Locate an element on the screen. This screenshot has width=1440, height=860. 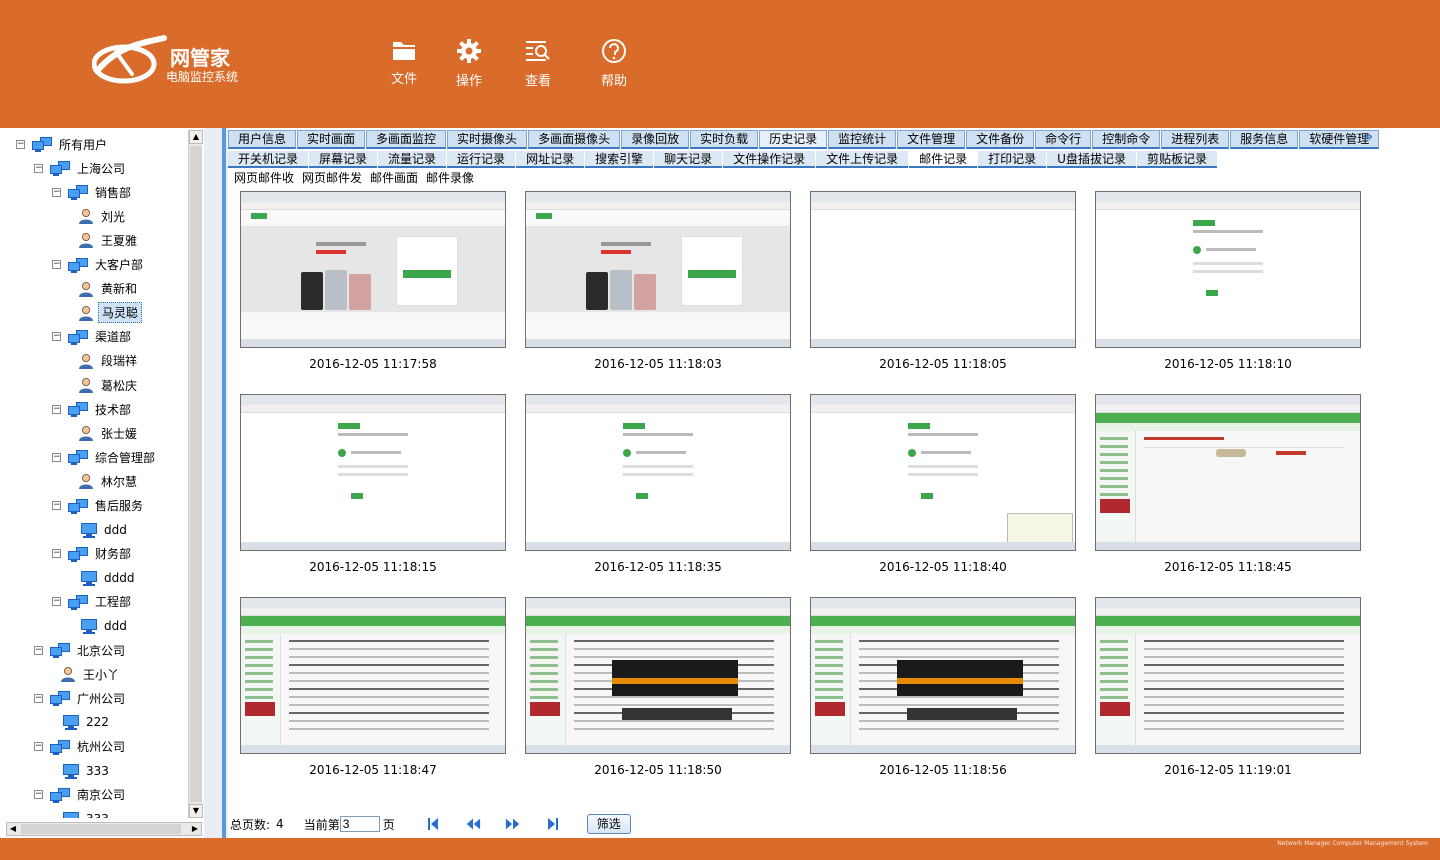
screenshot-thumbnail: 2016-12-05 11:18:47 is located at coordinates (373, 691).